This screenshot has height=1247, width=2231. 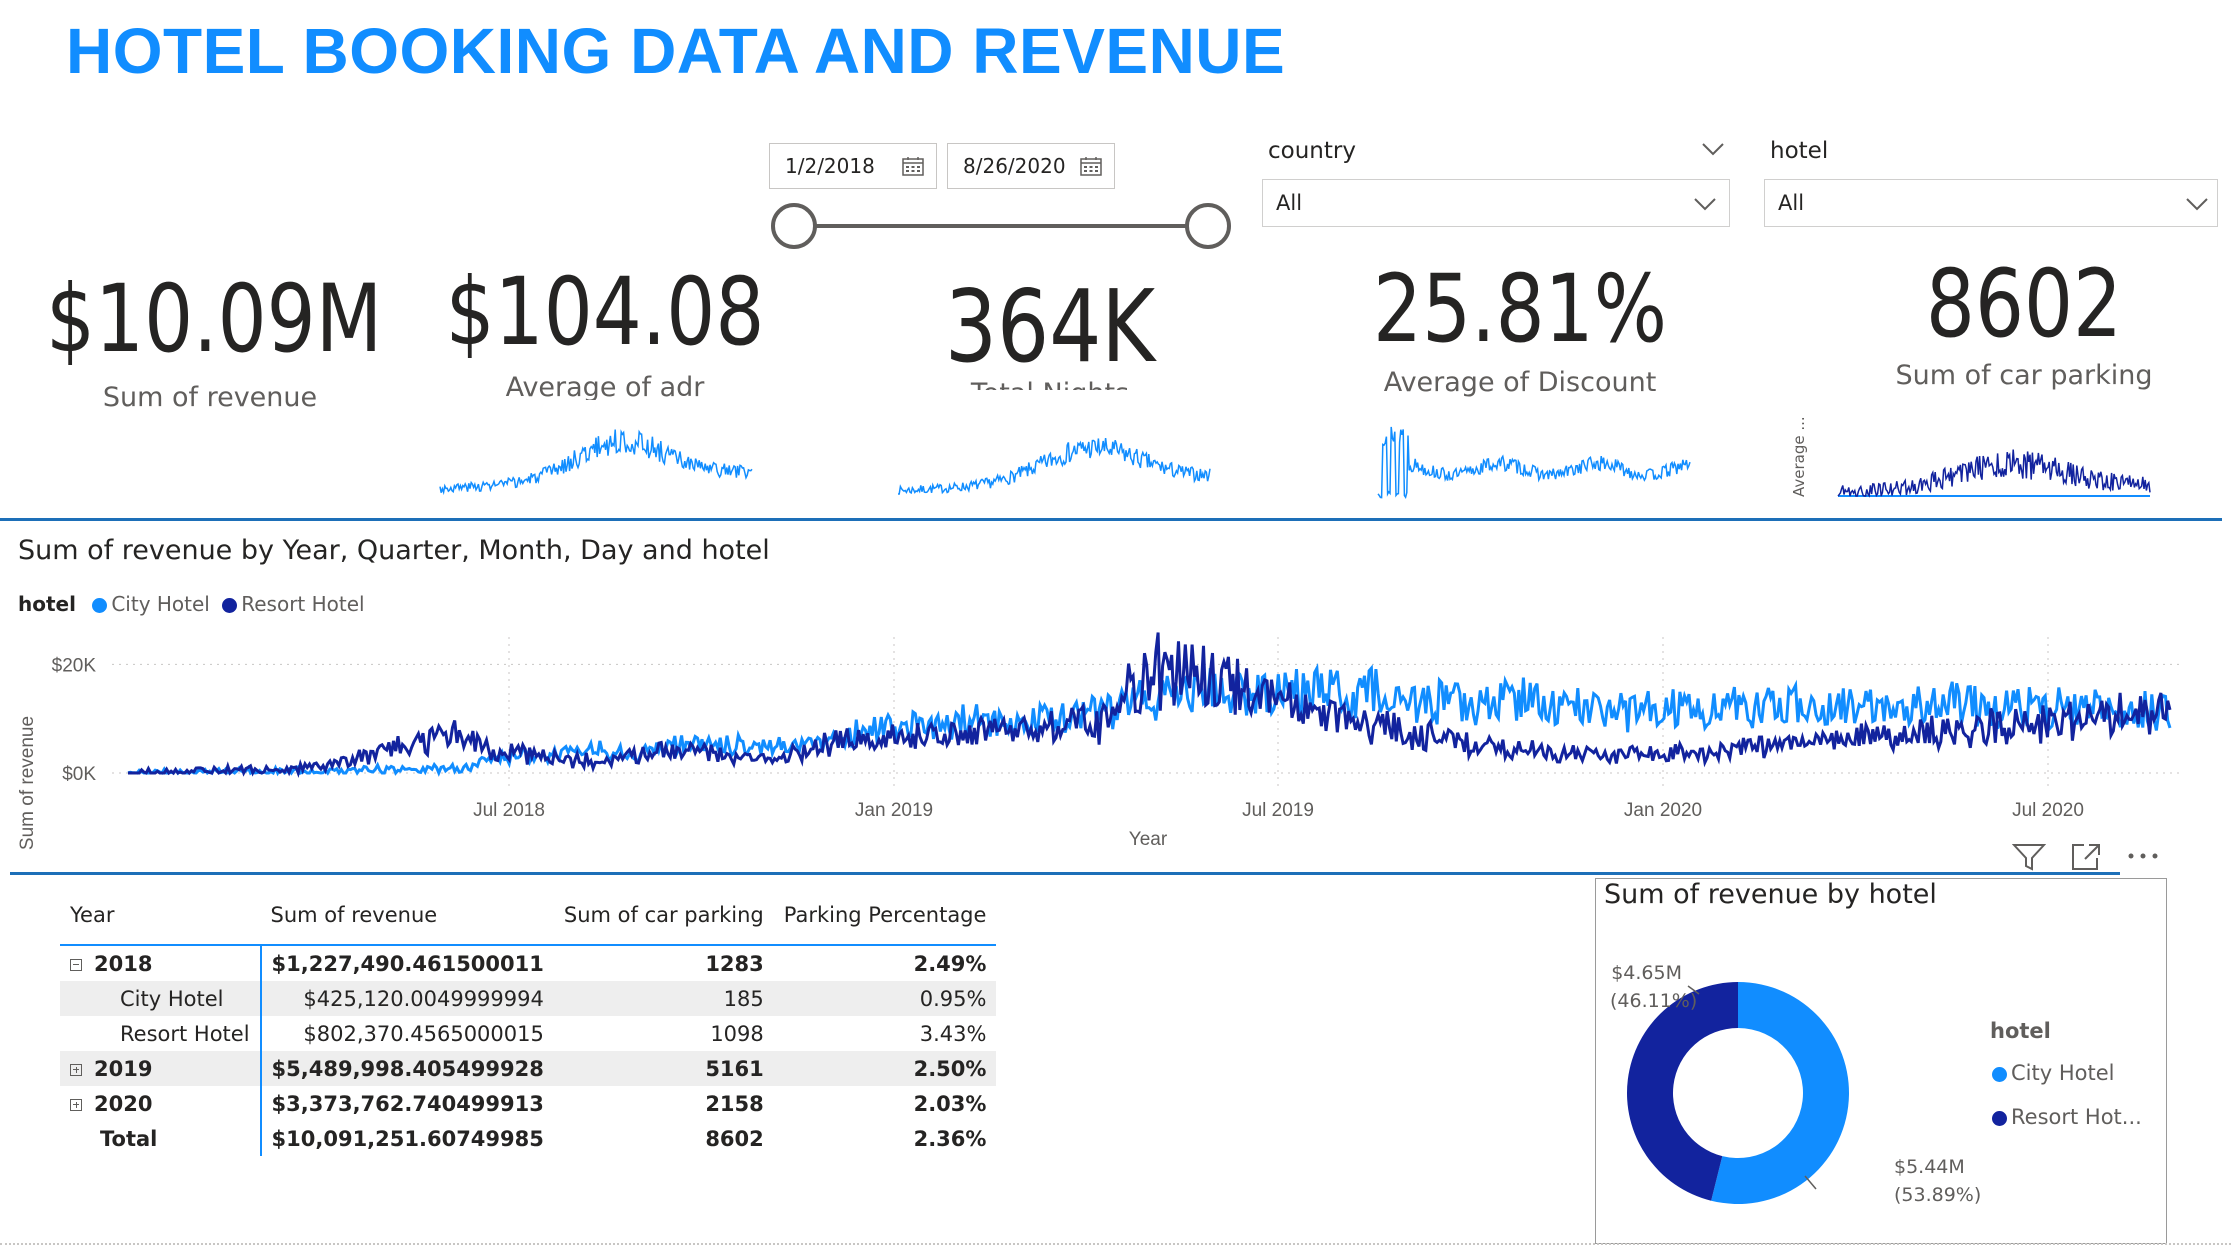 I want to click on start-date-input: 1/2/2018, so click(x=853, y=166).